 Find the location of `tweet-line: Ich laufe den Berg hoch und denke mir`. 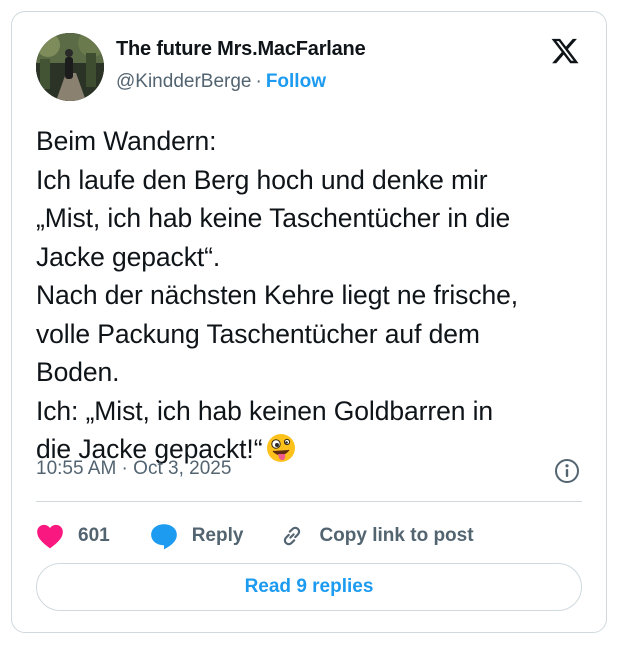

tweet-line: Ich laufe den Berg hoch und denke mir is located at coordinates (262, 179).